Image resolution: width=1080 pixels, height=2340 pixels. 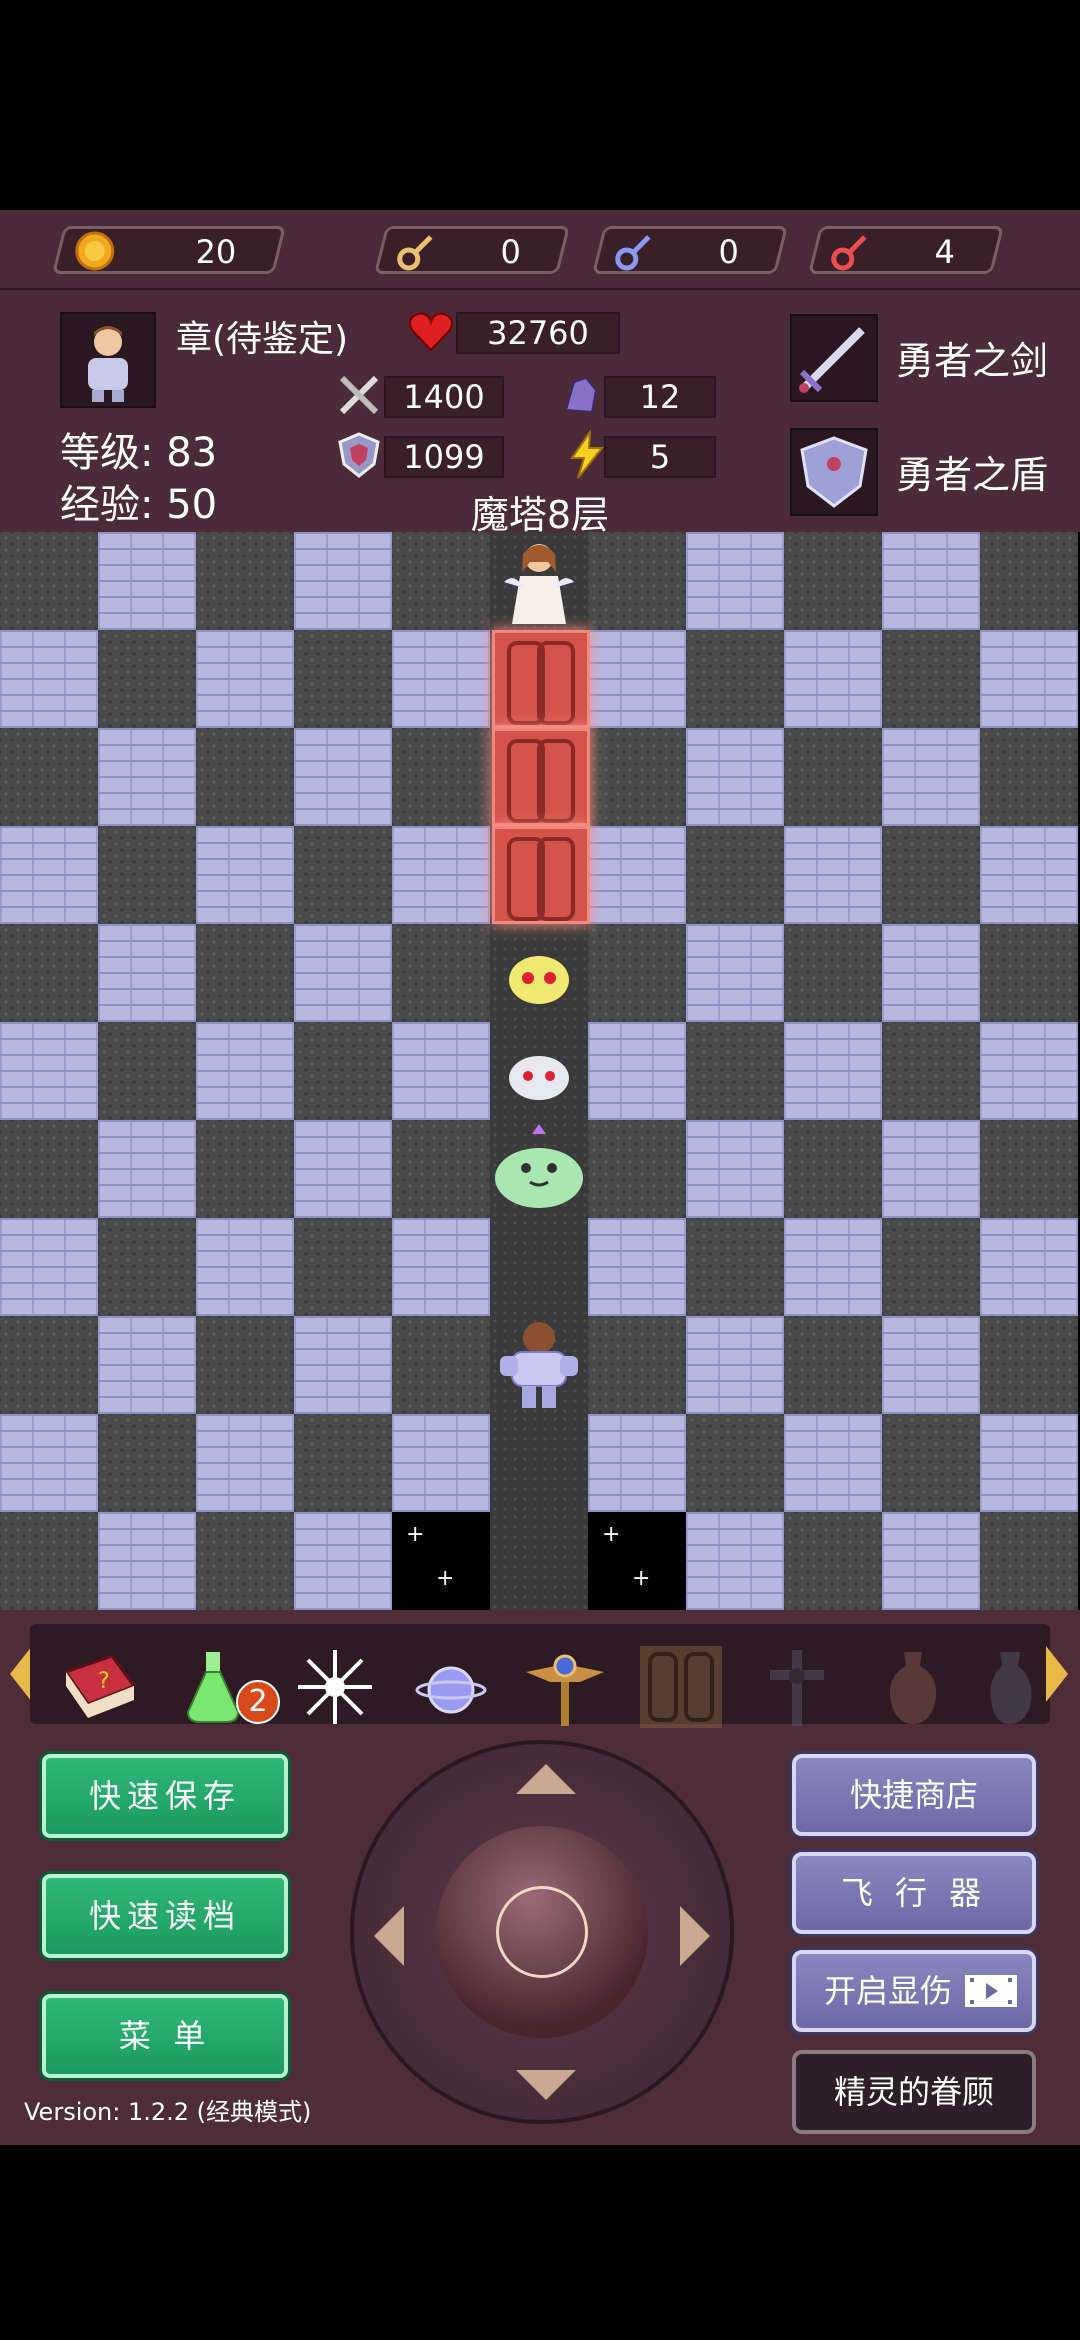 I want to click on quick-load-button: 快速读档, so click(x=165, y=1916).